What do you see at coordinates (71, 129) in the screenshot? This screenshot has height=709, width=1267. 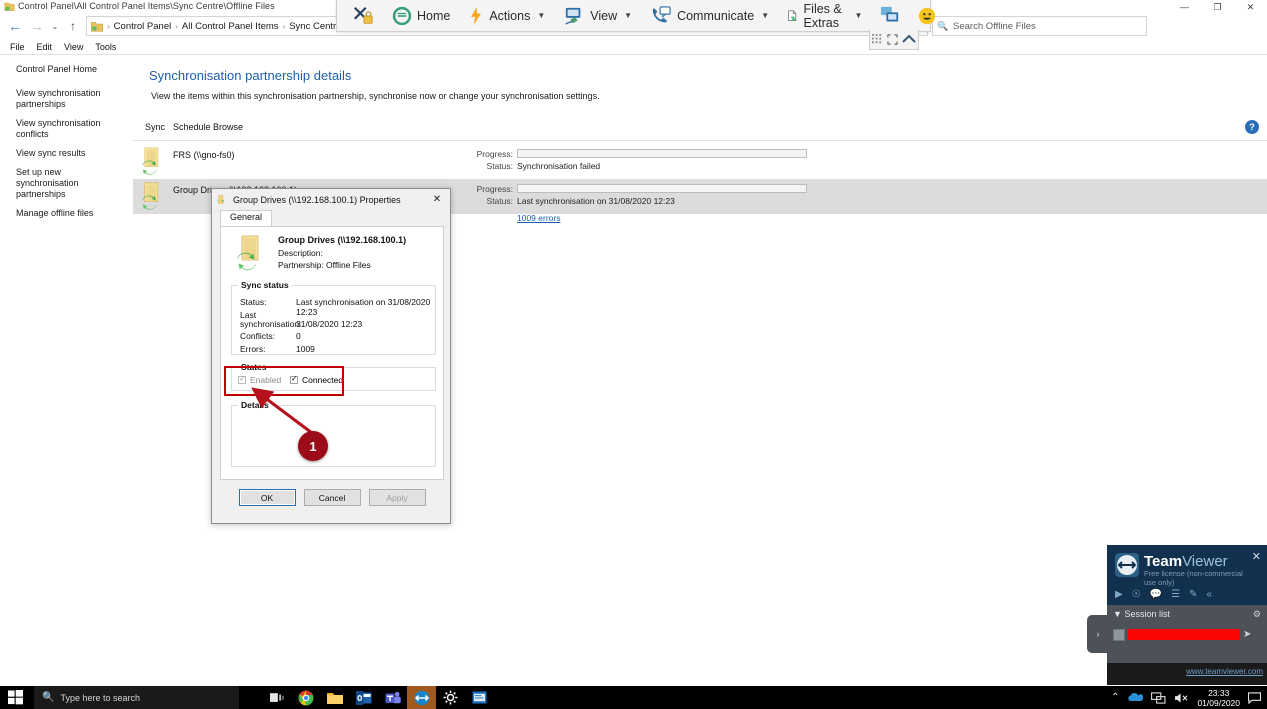 I see `sidebar-item-view-sync-conflicts: View synchronisation conflicts` at bounding box center [71, 129].